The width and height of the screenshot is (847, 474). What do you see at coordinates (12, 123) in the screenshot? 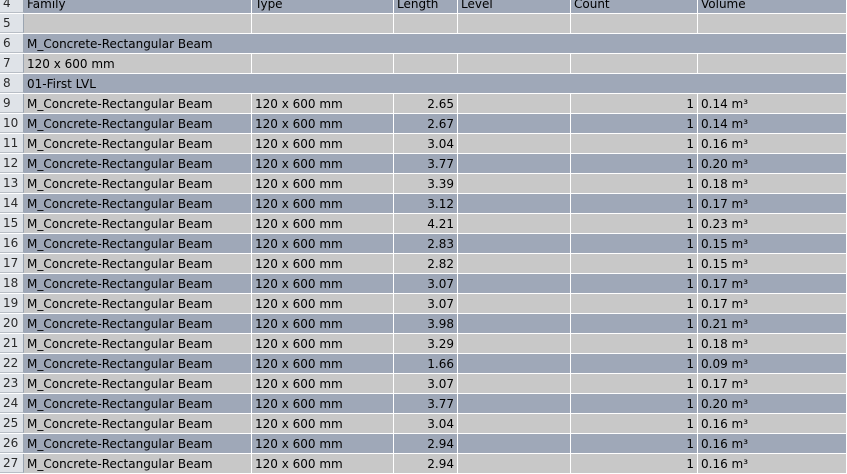
I see `row-number: 10` at bounding box center [12, 123].